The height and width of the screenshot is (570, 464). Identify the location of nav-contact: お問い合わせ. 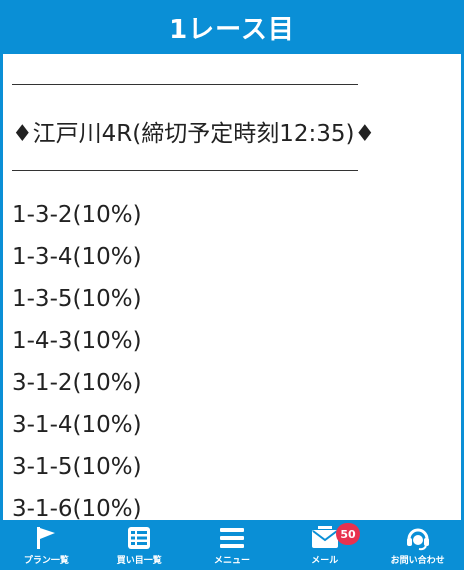
(417, 545).